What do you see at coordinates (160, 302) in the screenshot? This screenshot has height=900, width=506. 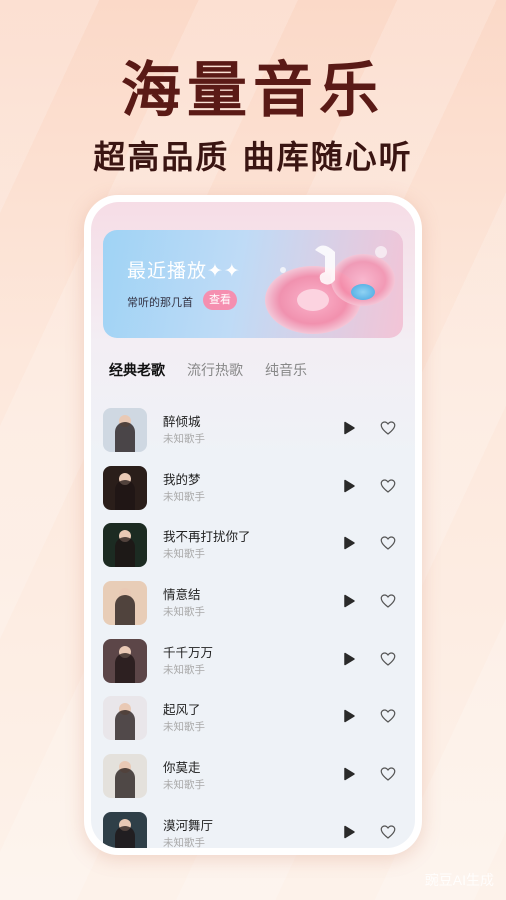 I see `banner-subtitle: 常听的那几首` at bounding box center [160, 302].